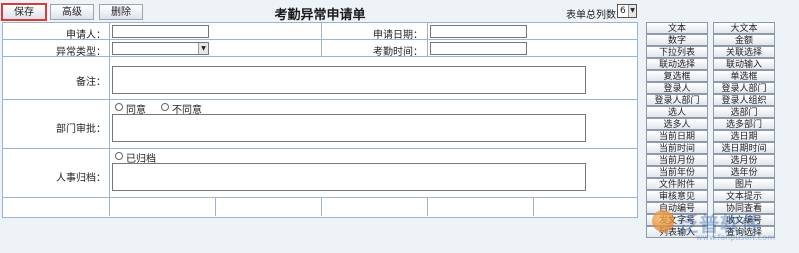  I want to click on row-empty, so click(320, 207).